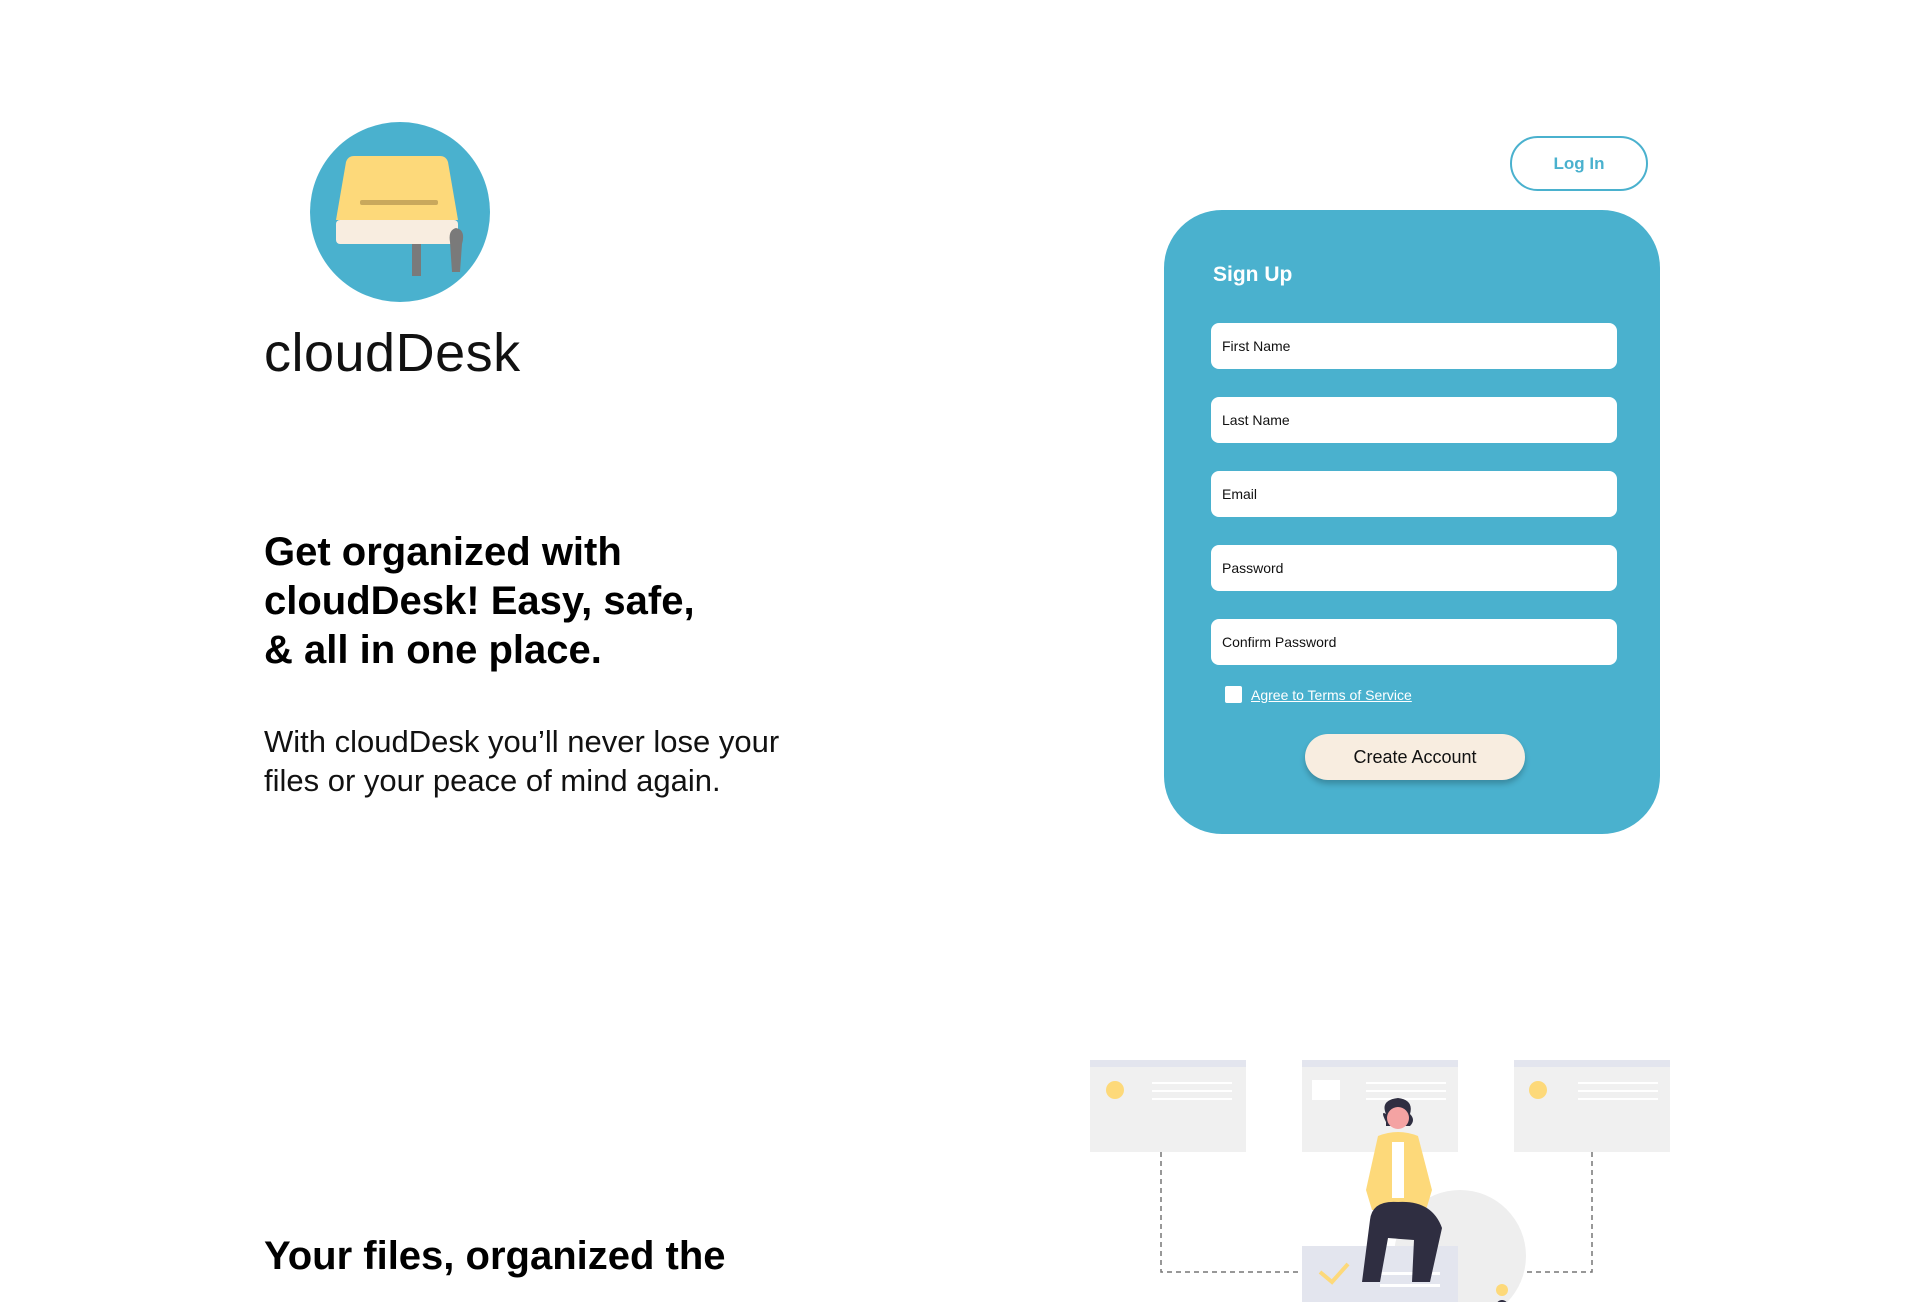 The width and height of the screenshot is (1920, 1302). I want to click on hero-subtitle-line: With cloudDesk you’ll never lose your, so click(522, 741).